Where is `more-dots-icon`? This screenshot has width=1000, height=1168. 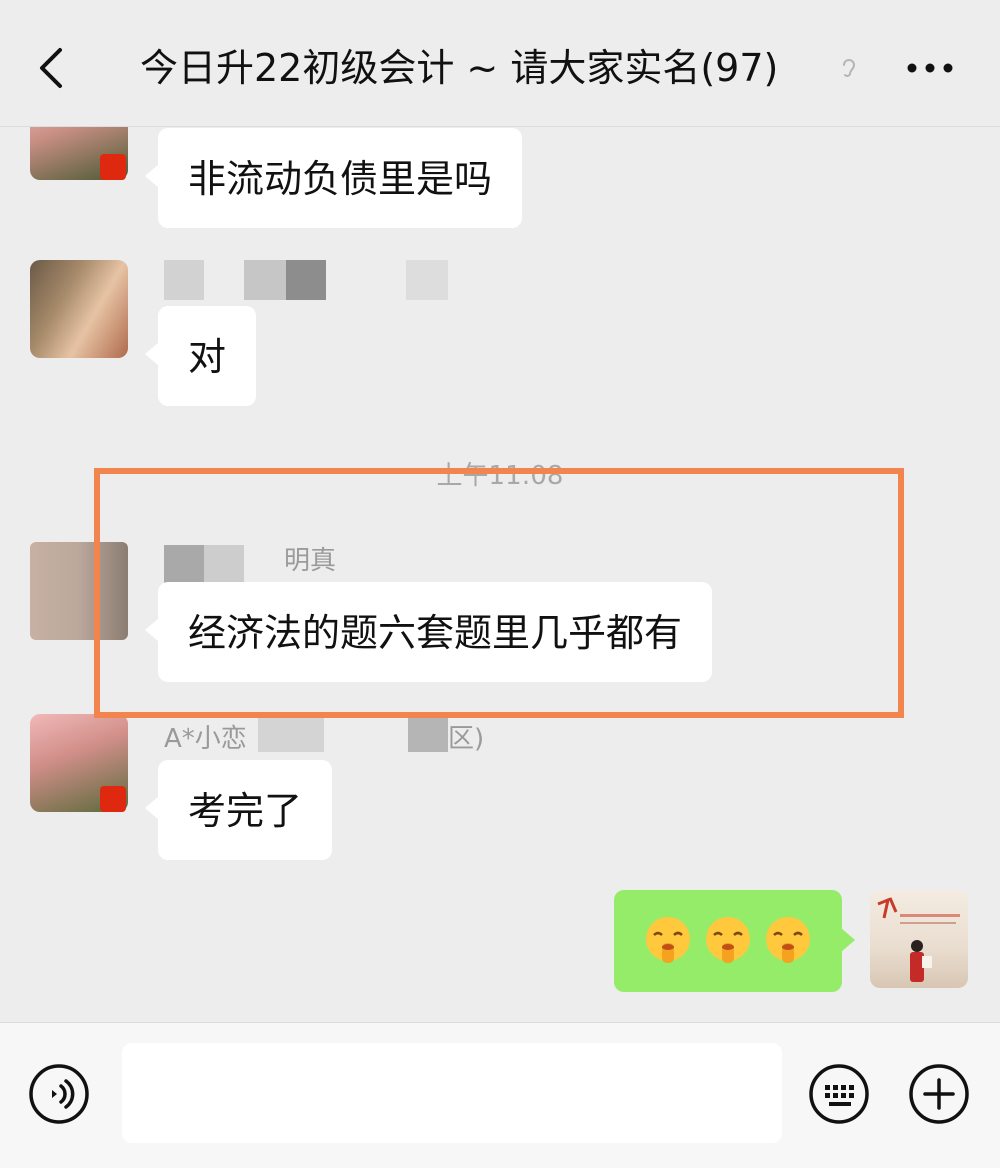
more-dots-icon is located at coordinates (930, 68).